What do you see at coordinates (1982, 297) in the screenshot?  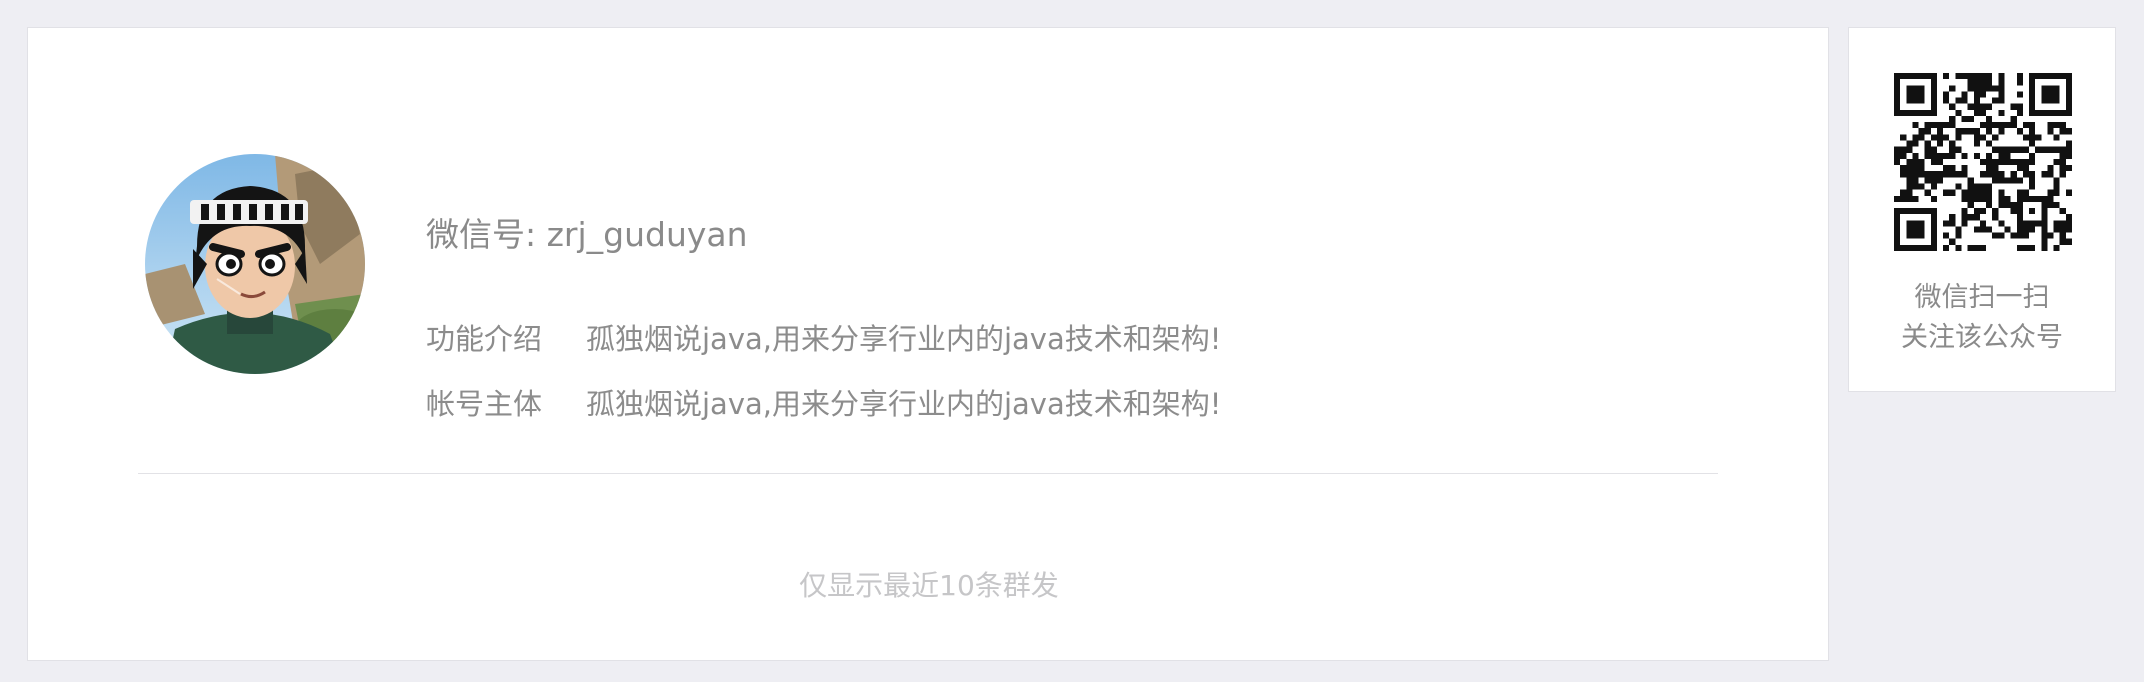 I see `scan-tip-line1: 微信扫一扫` at bounding box center [1982, 297].